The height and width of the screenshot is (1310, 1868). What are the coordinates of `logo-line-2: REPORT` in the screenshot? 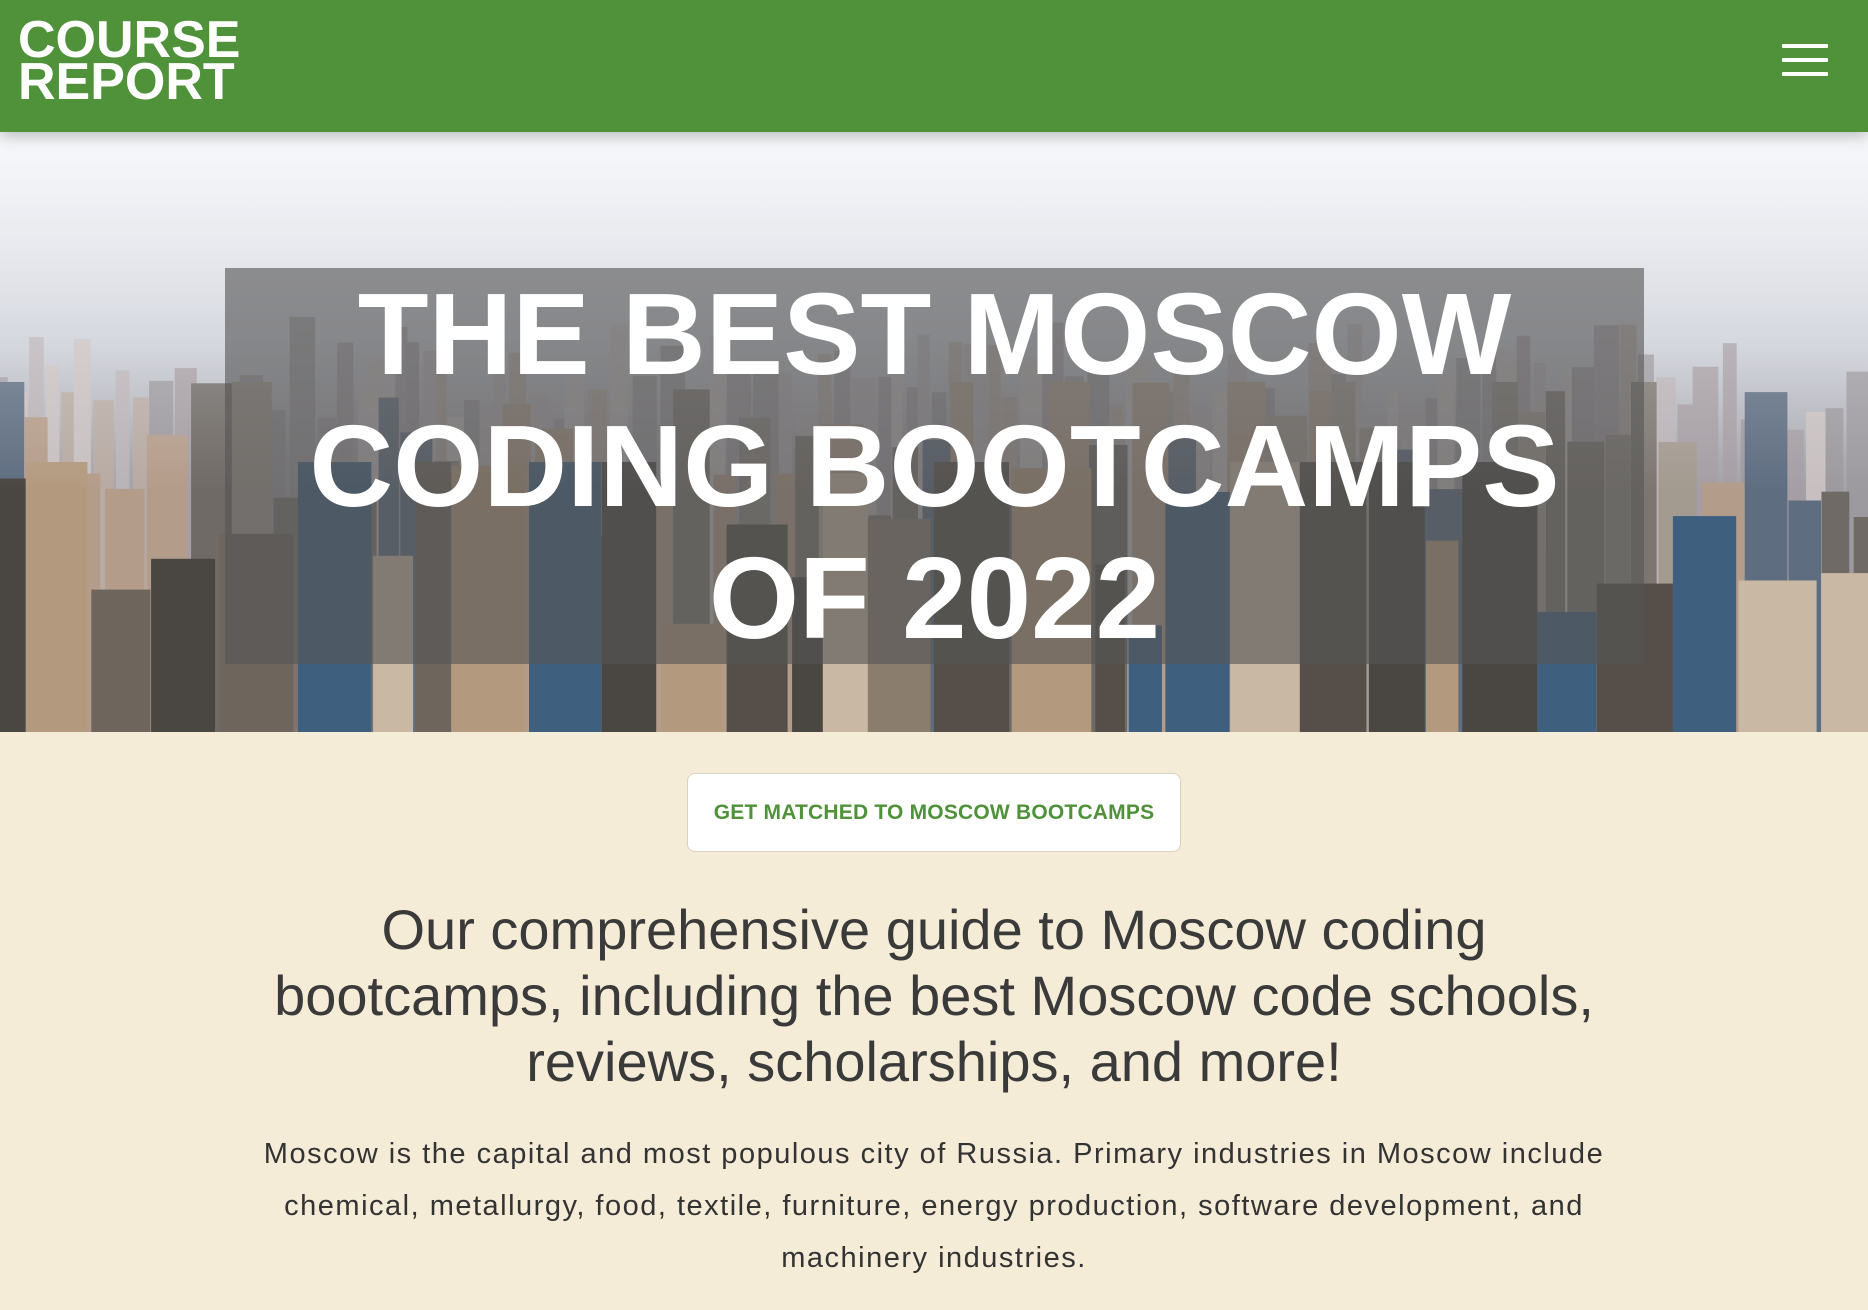 It's located at (126, 82).